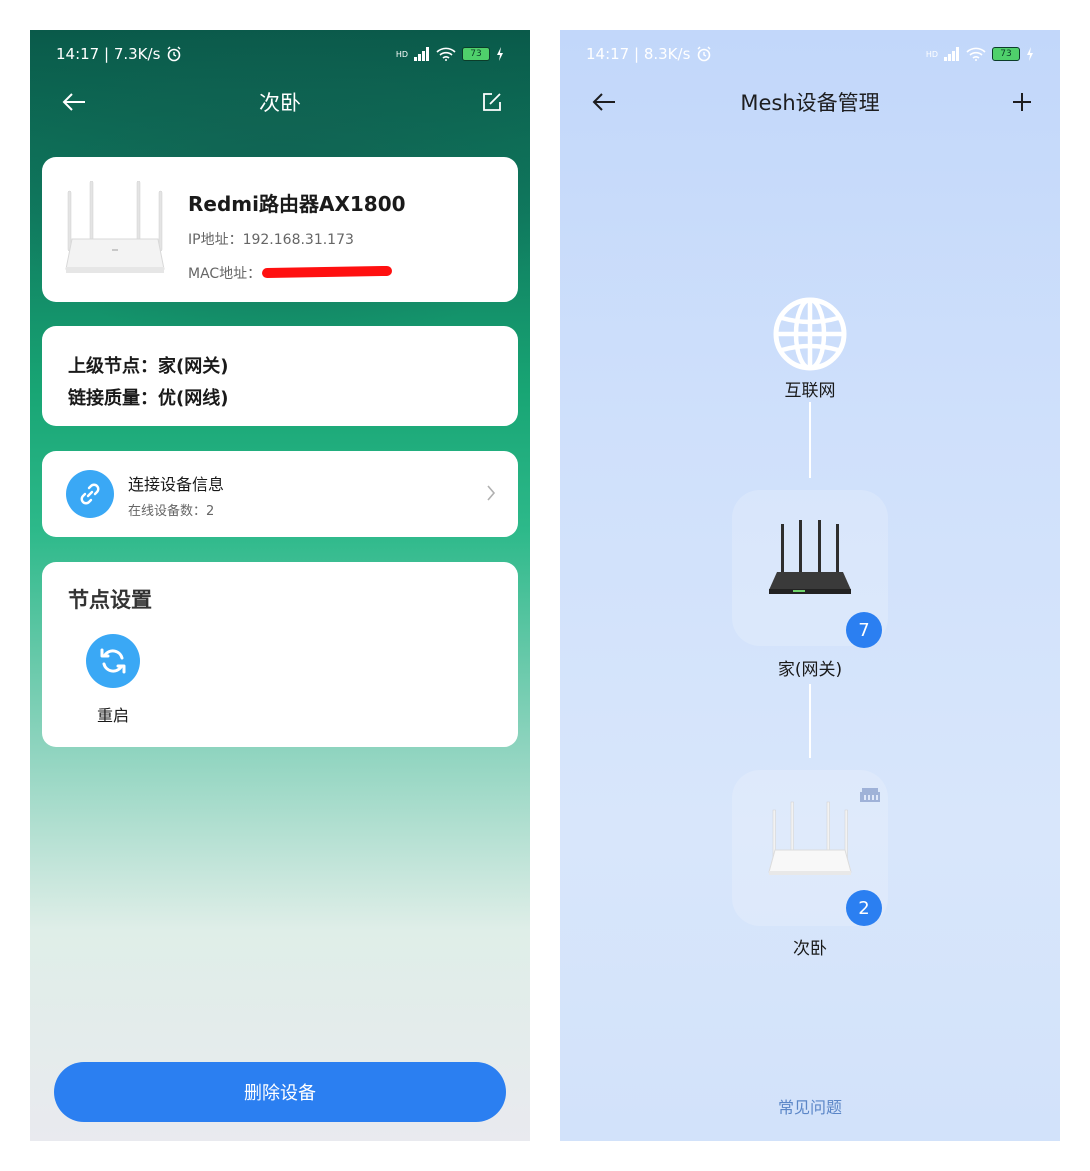 This screenshot has width=1090, height=1171. I want to click on link-quality-text: 链接质量：优(网线), so click(148, 398).